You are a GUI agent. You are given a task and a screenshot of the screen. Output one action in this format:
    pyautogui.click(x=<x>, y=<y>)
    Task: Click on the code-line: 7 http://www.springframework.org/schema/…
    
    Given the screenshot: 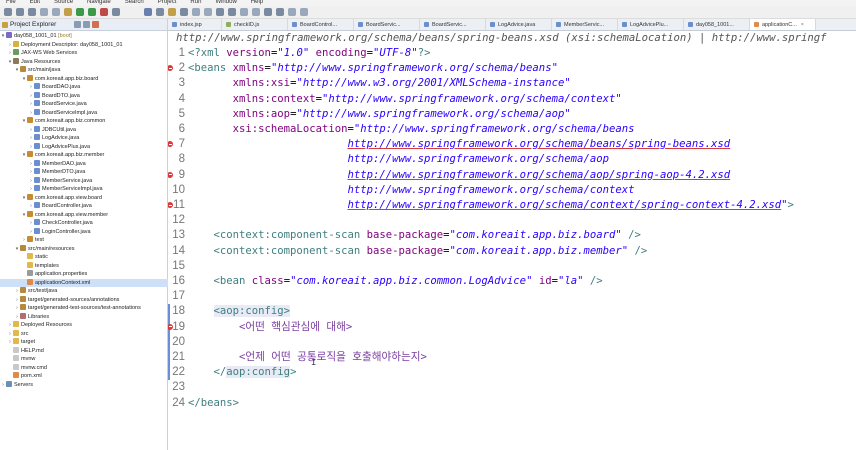 What is the action you would take?
    pyautogui.click(x=512, y=144)
    